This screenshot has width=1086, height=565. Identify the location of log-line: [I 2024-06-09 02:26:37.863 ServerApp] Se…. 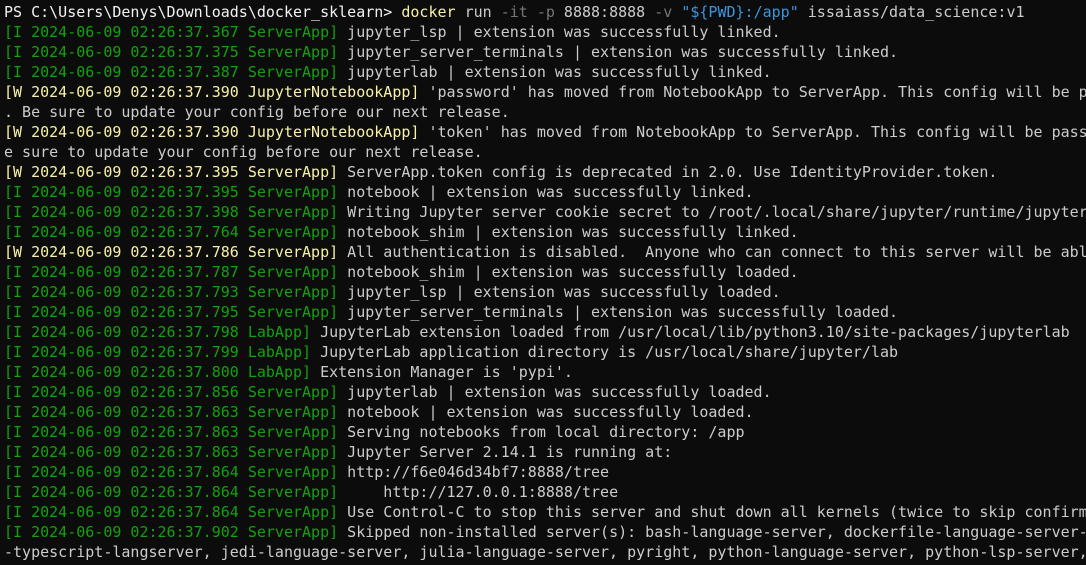
(543, 432).